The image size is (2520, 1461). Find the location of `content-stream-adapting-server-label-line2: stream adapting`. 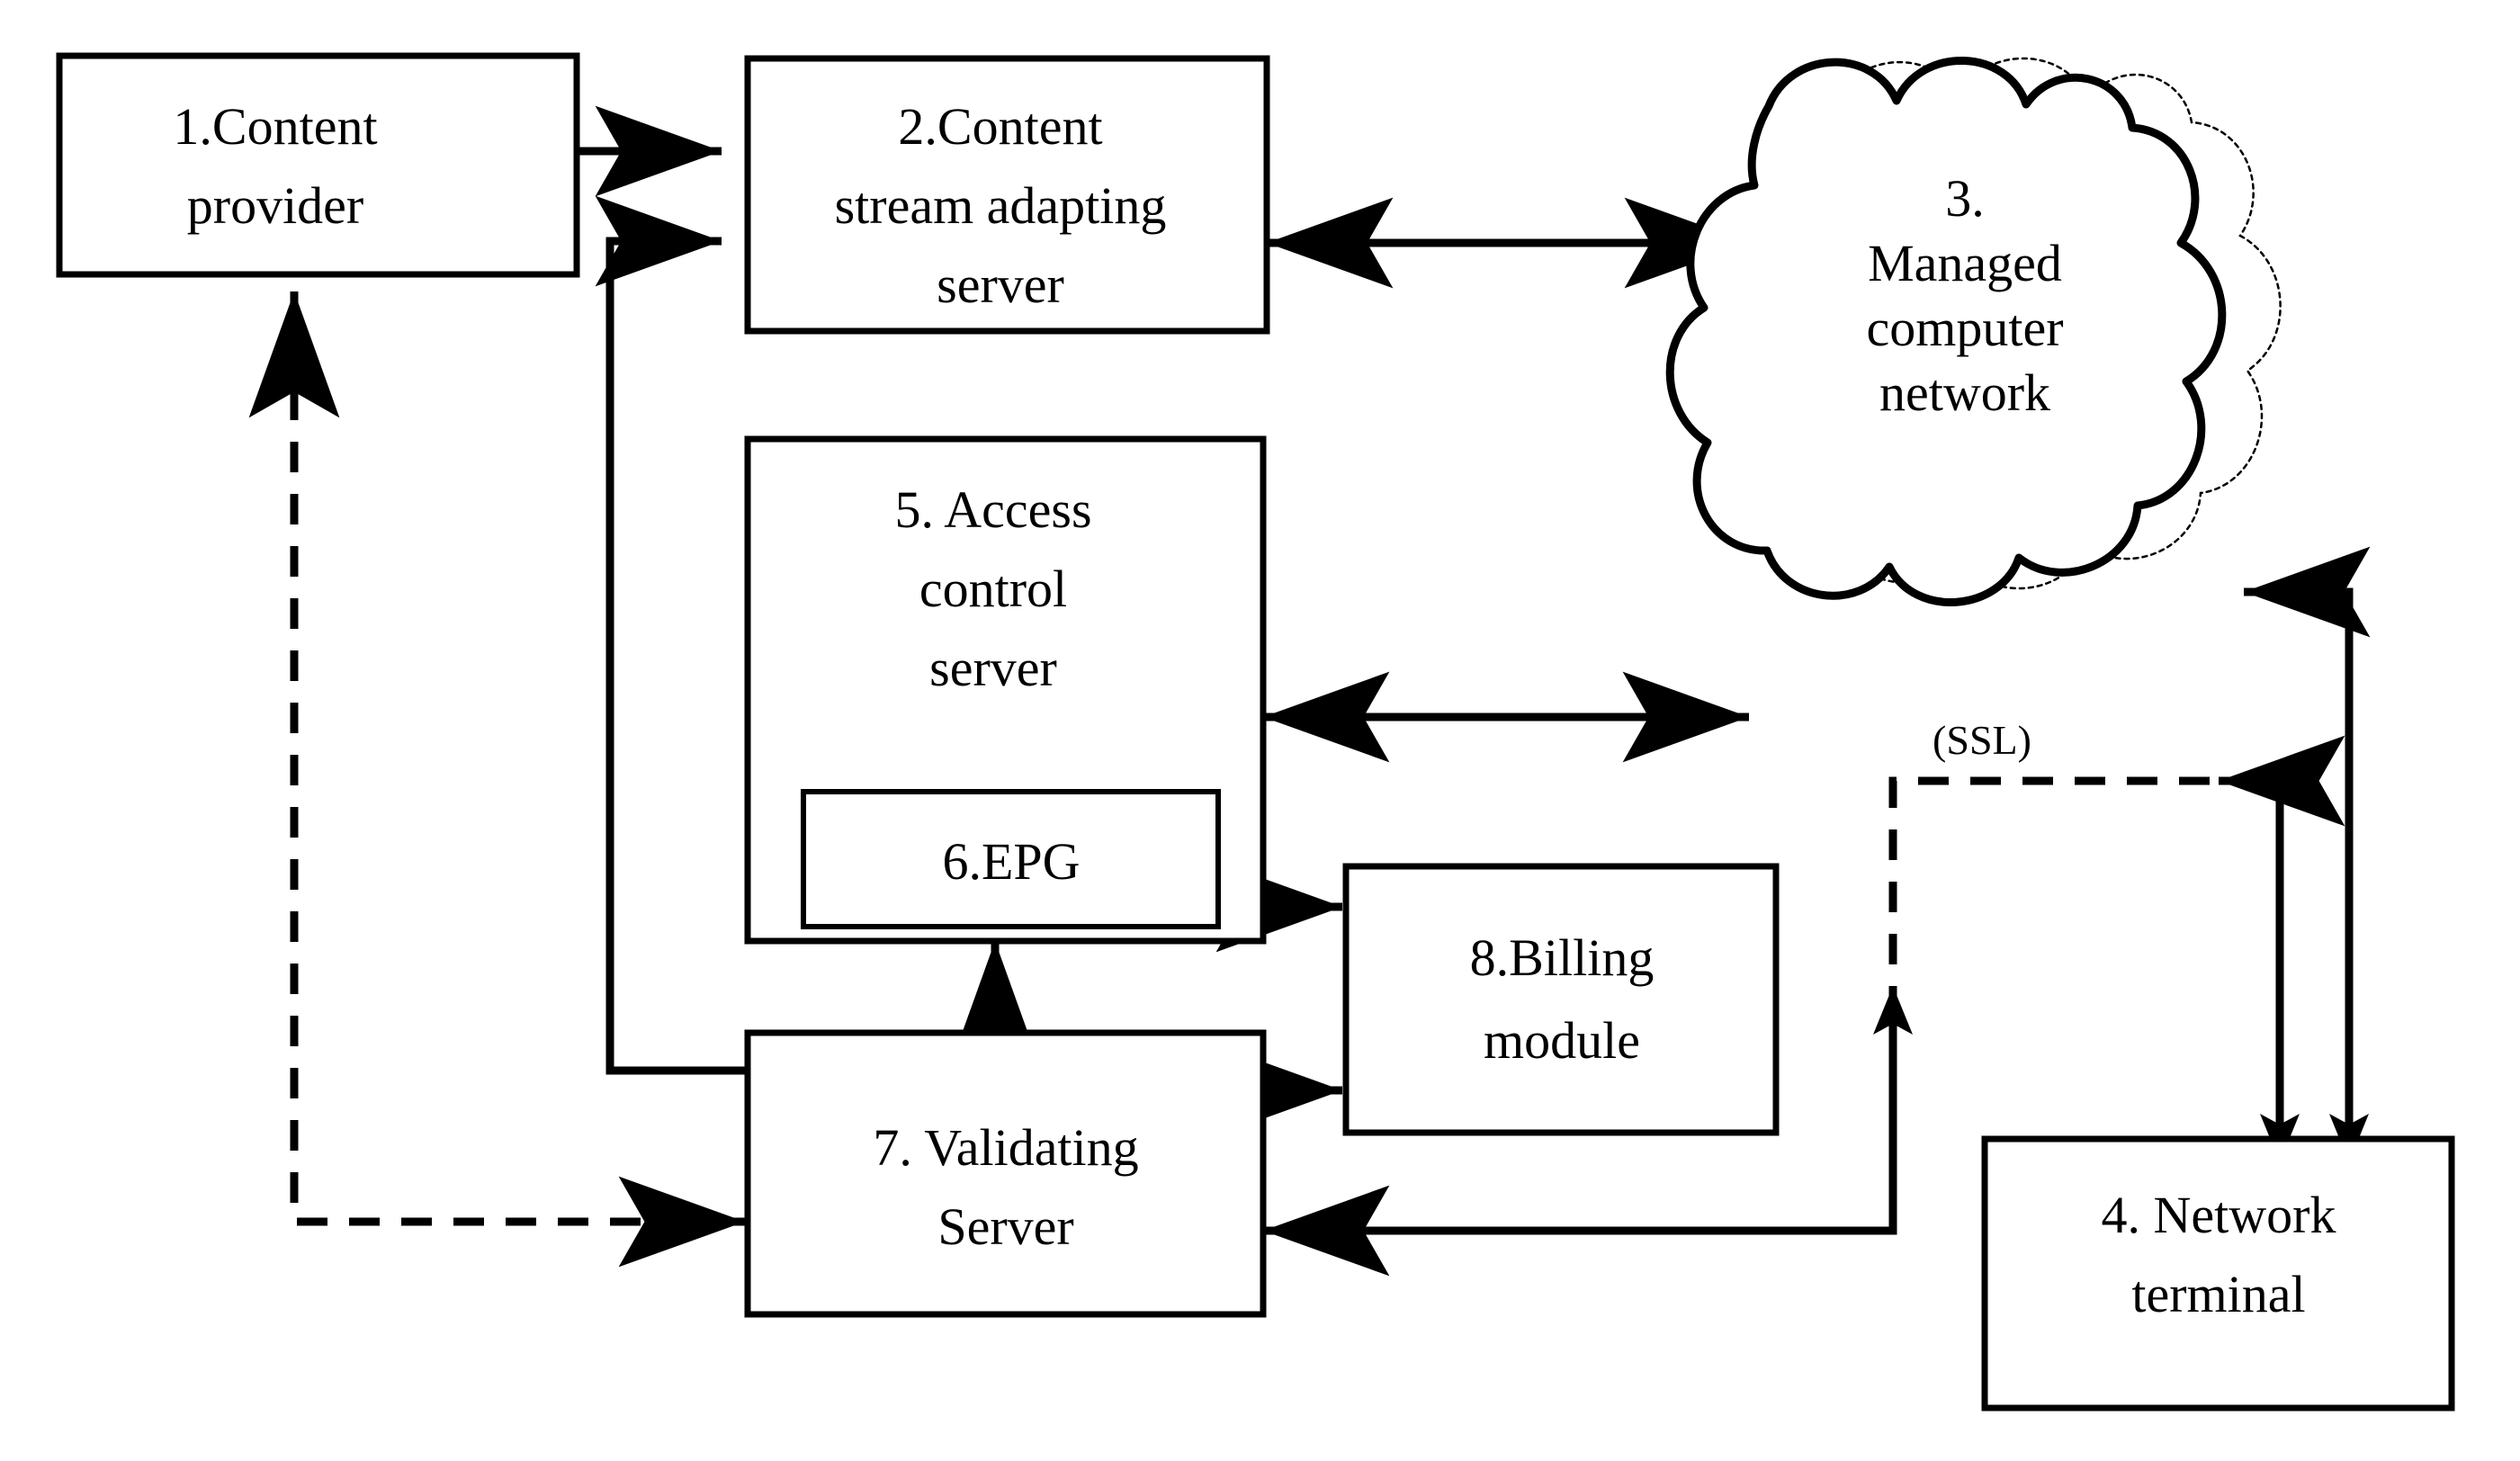

content-stream-adapting-server-label-line2: stream adapting is located at coordinates (1001, 205).